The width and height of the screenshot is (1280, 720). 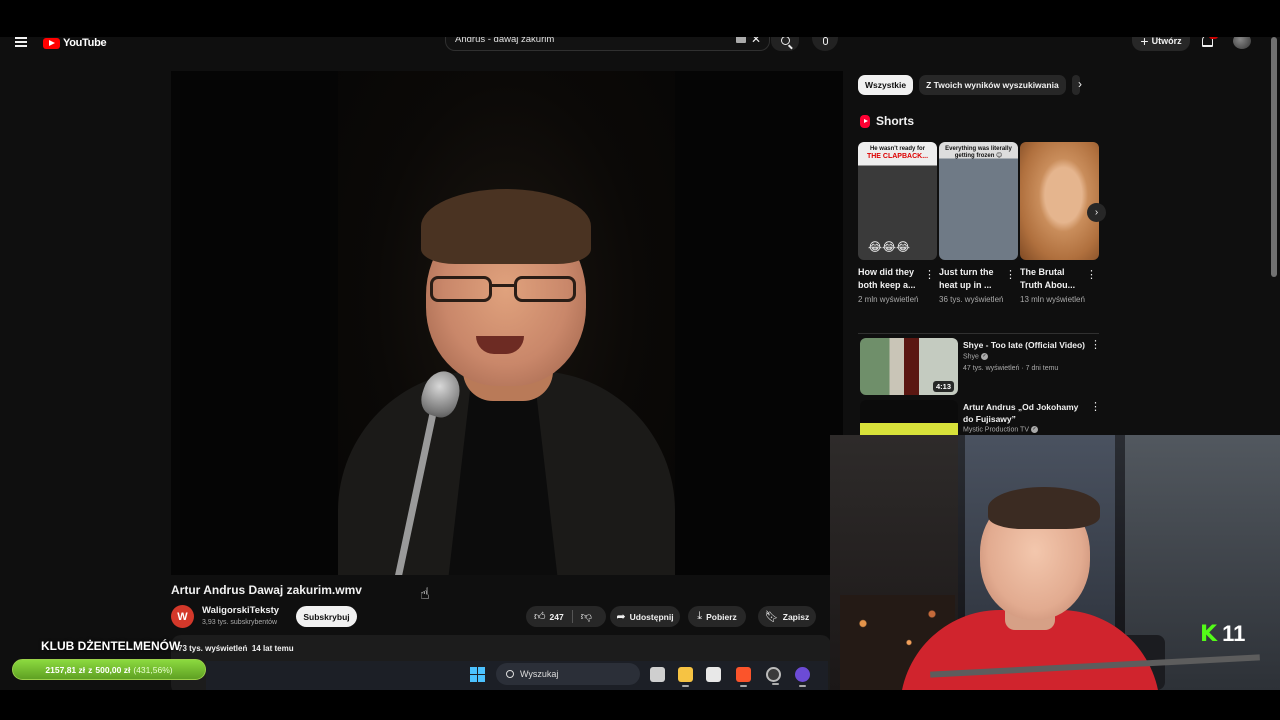 I want to click on goal-separator: z, so click(x=90, y=669).